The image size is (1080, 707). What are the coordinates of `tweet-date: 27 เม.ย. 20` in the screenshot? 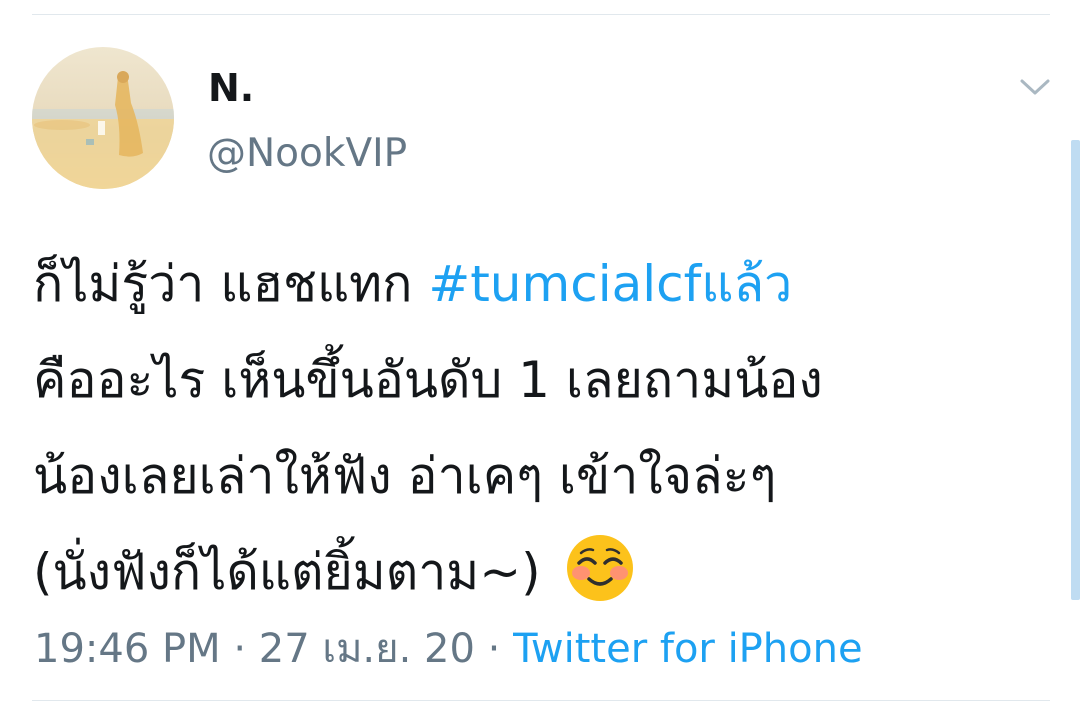 It's located at (367, 649).